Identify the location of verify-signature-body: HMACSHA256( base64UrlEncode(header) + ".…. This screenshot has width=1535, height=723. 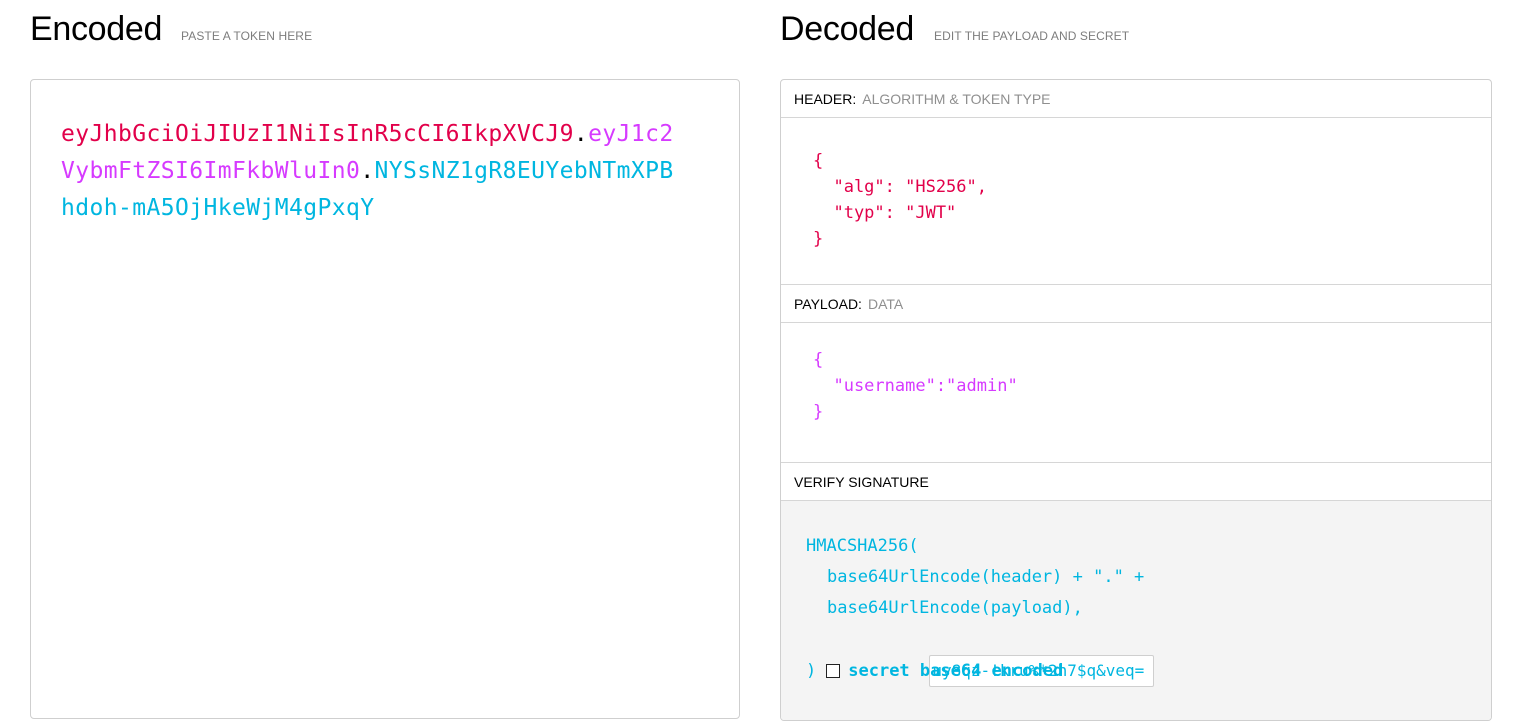
(1136, 610).